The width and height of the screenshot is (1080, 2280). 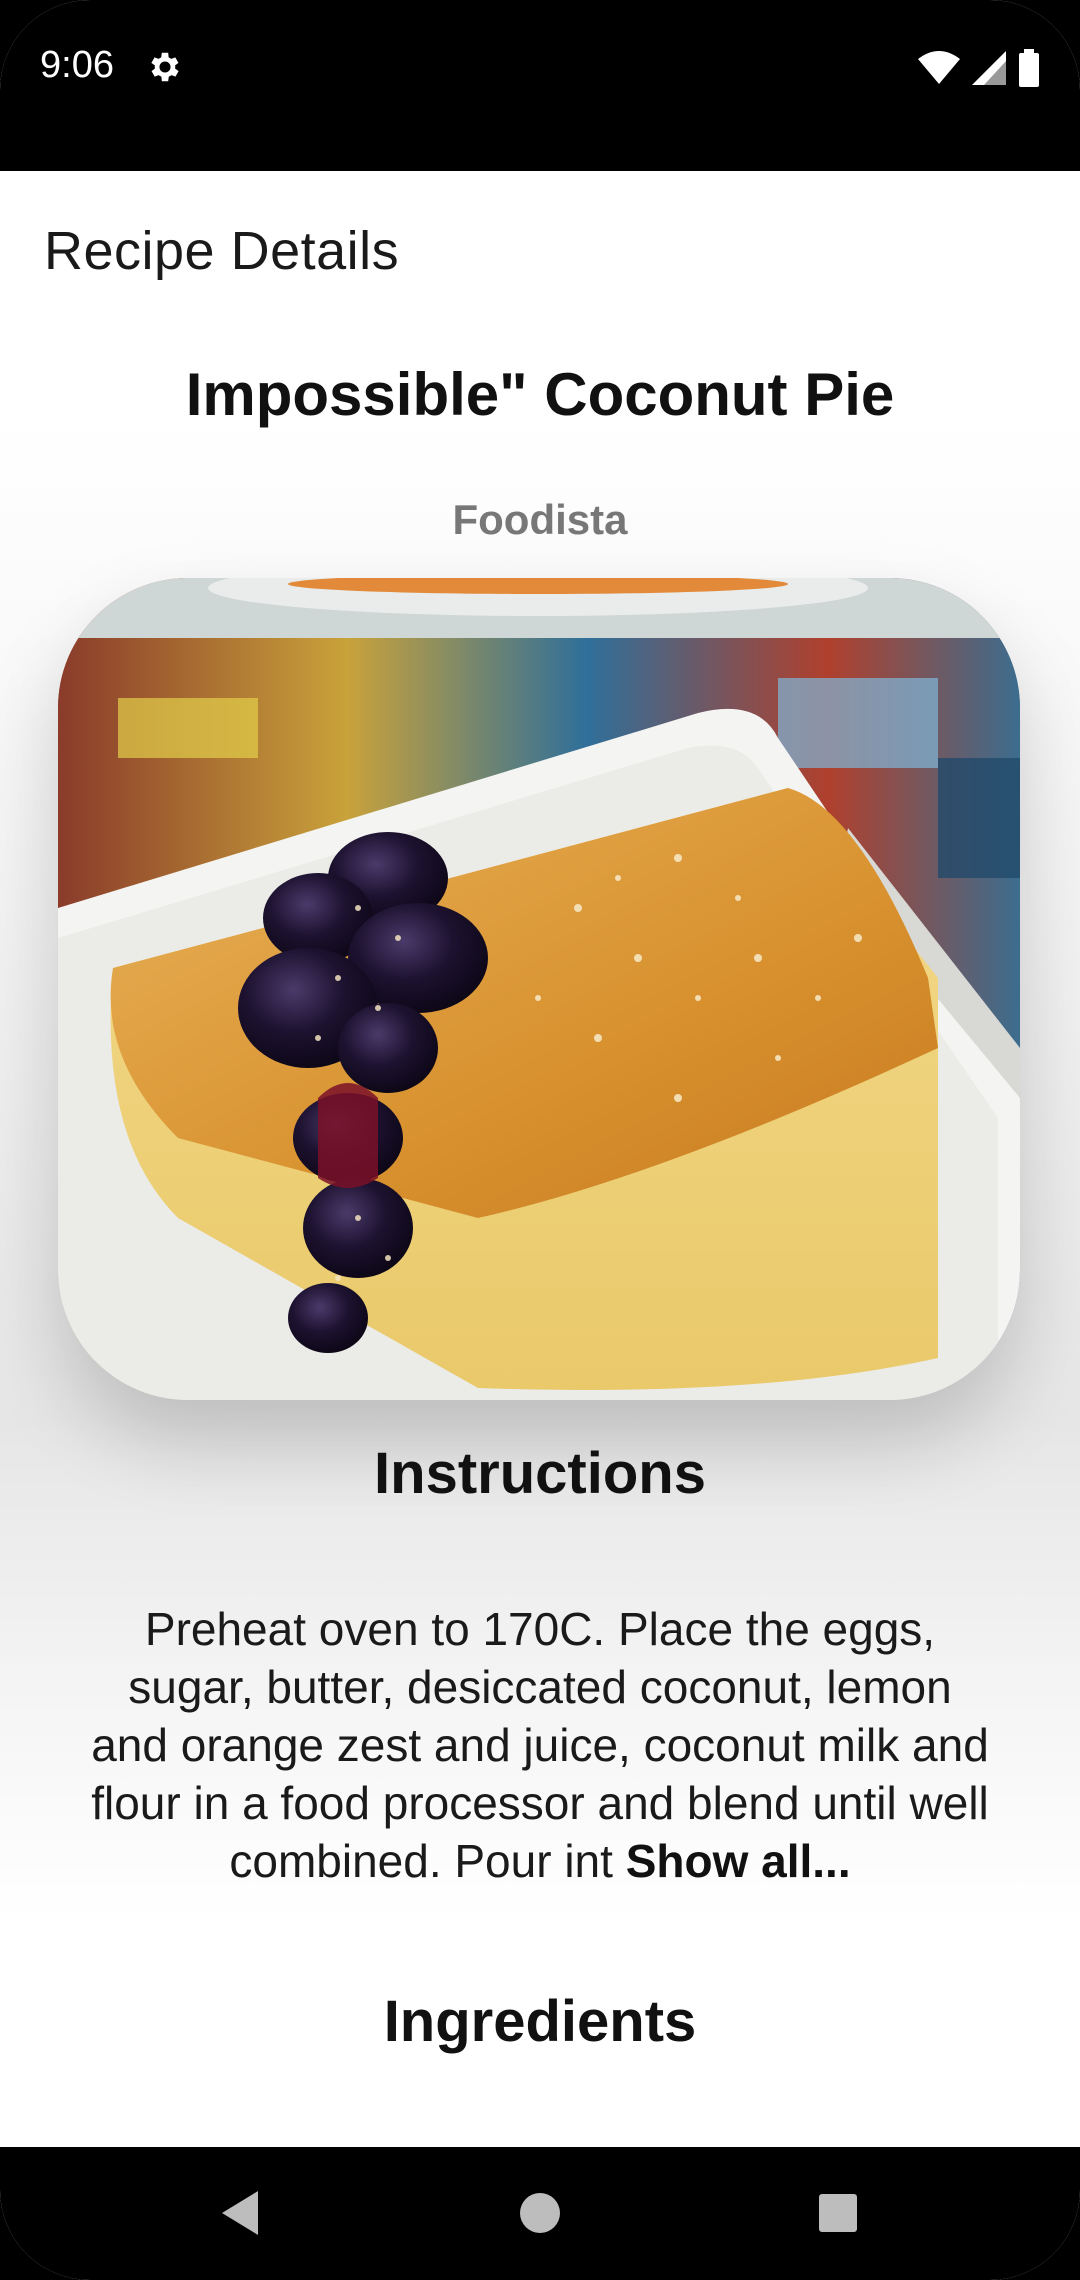 I want to click on status-icons, so click(x=979, y=68).